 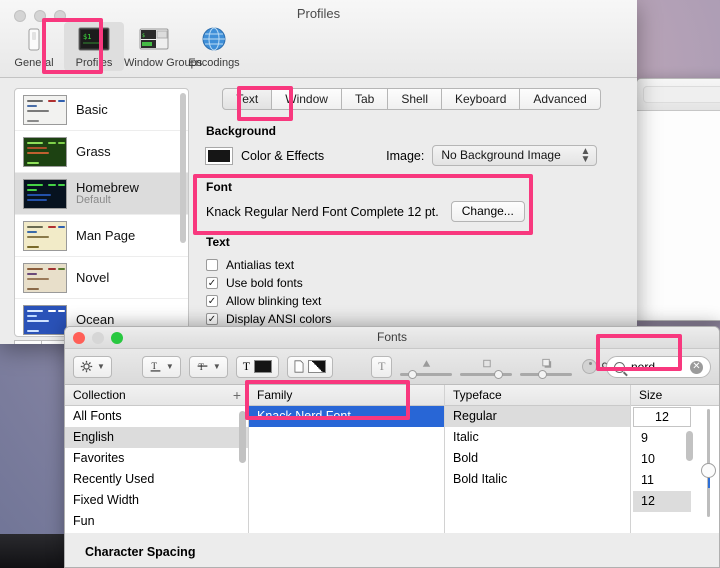 I want to click on toolbar-item-window-groups: $ Window Groups, so click(x=163, y=46).